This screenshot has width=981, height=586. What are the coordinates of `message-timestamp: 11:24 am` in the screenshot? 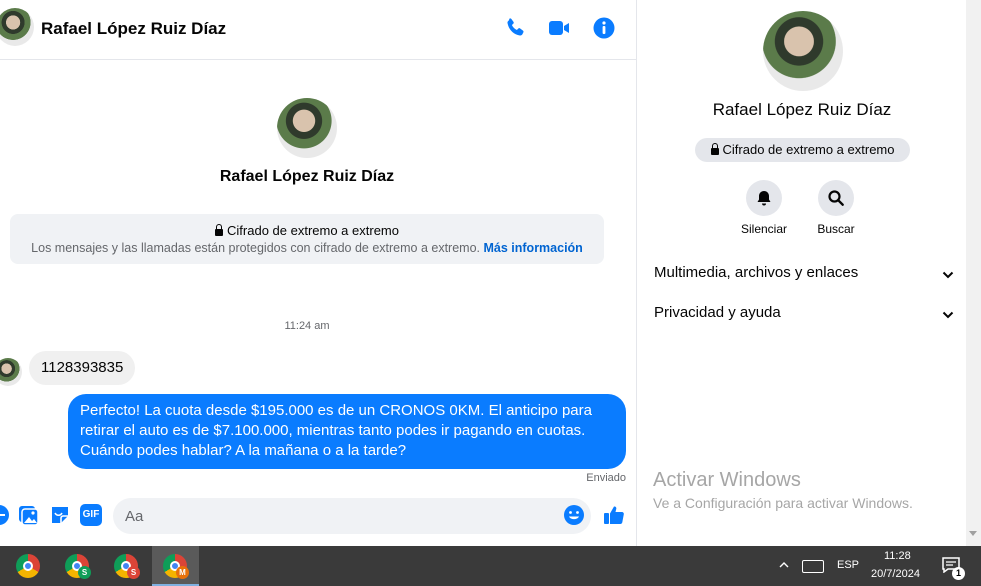 It's located at (307, 326).